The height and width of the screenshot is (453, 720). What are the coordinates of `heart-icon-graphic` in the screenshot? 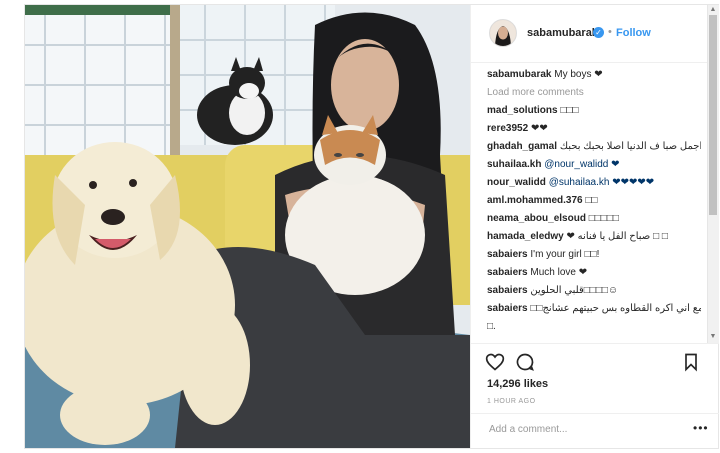 It's located at (495, 362).